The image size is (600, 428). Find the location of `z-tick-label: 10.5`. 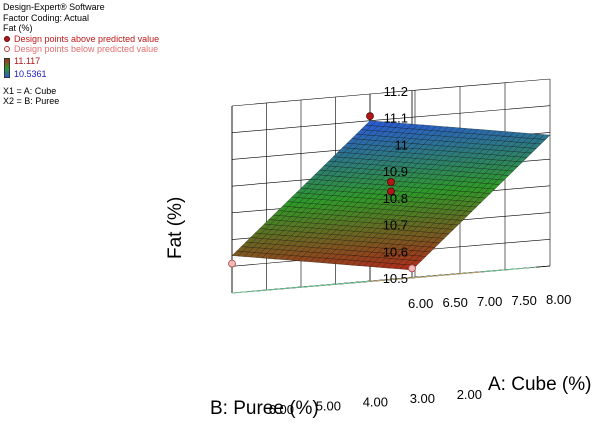

z-tick-label: 10.5 is located at coordinates (395, 278).